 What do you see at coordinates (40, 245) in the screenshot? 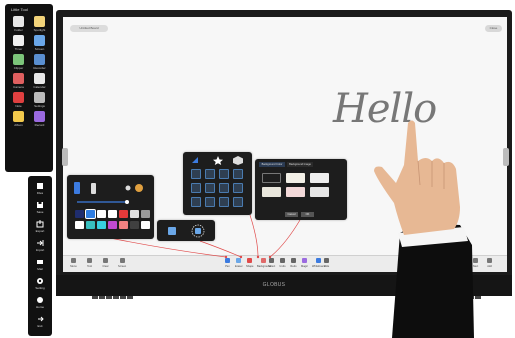
I see `side-menu-item: Import` at bounding box center [40, 245].